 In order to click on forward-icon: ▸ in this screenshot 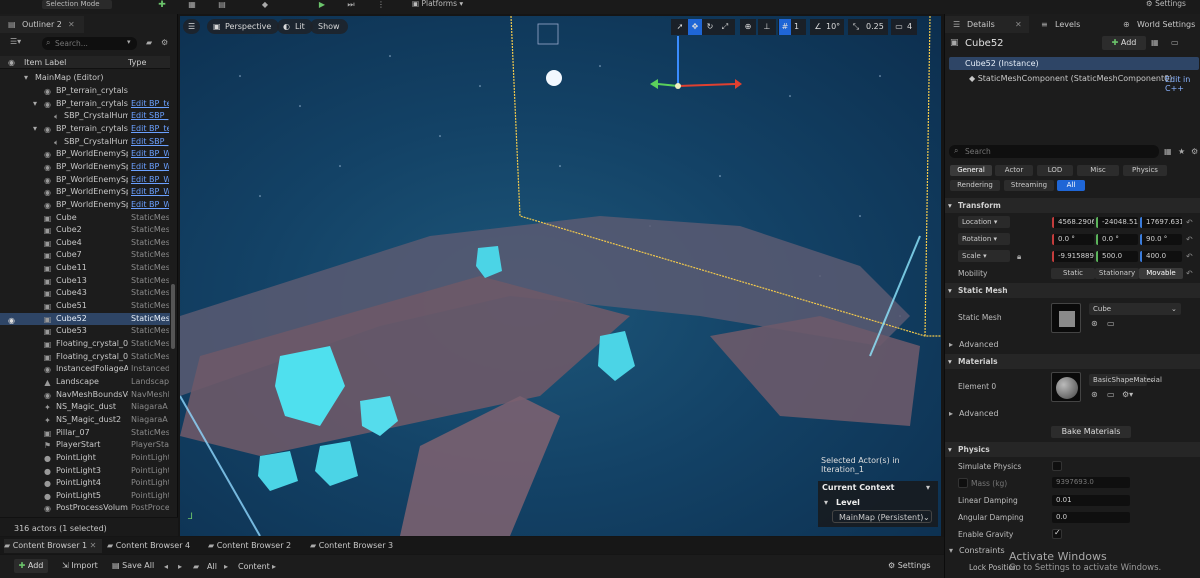, I will do `click(180, 566)`.